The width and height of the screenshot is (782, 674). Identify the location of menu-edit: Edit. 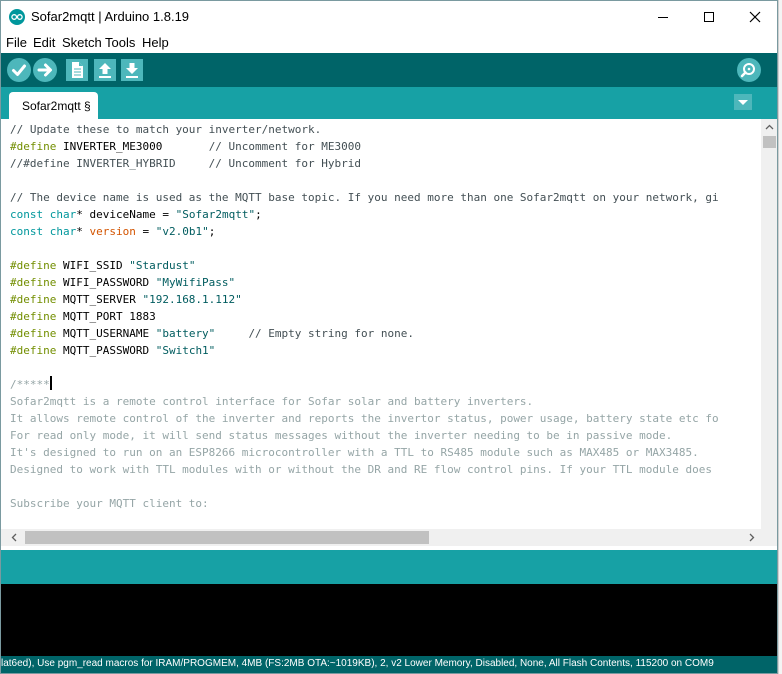
(44, 42).